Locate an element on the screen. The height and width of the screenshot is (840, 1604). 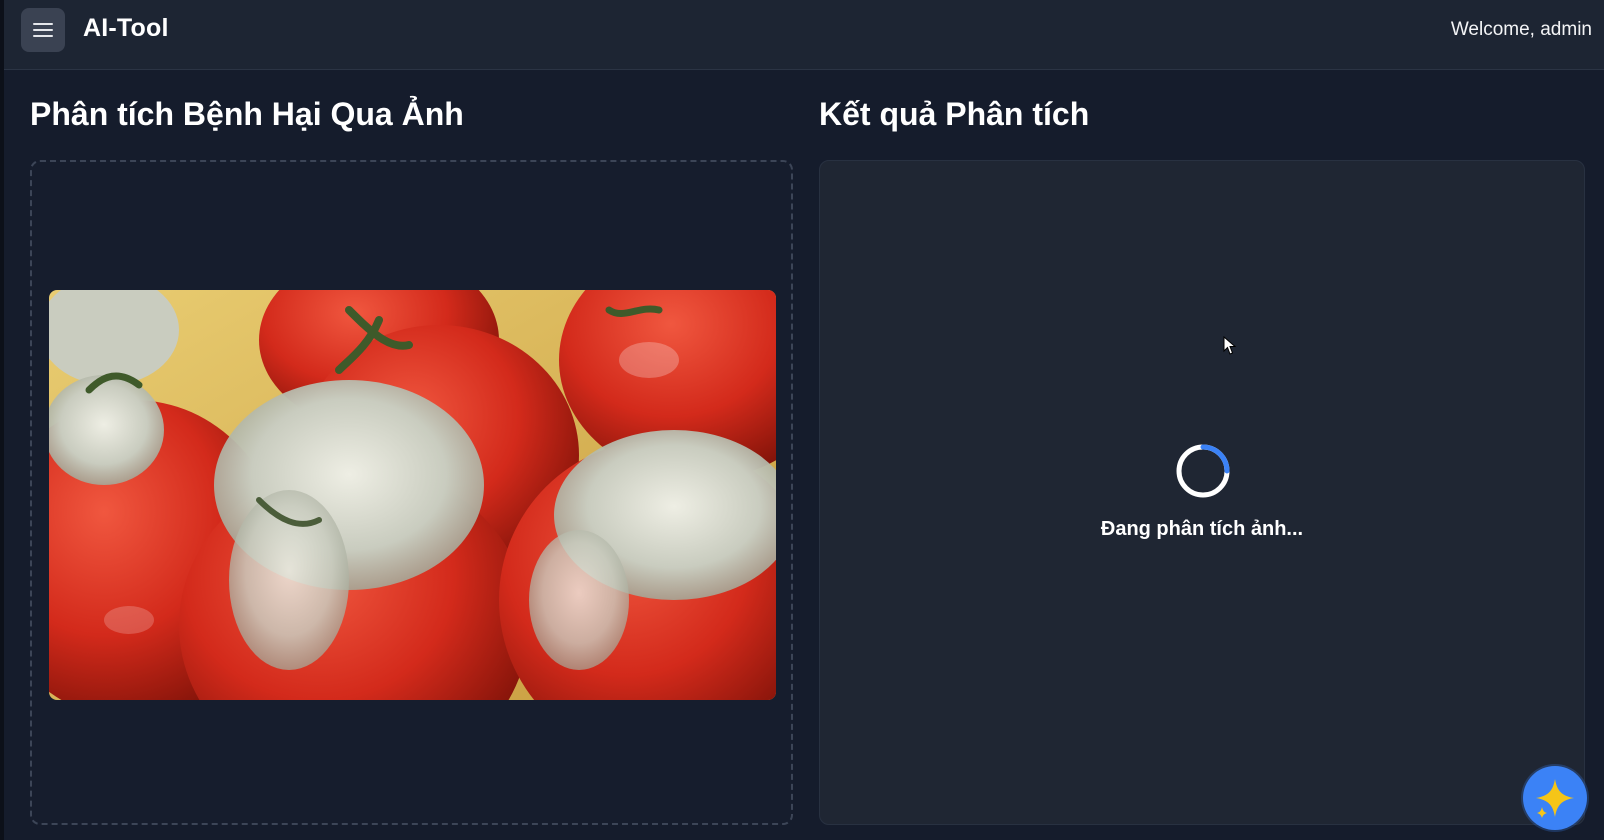
loading-spinner-icon is located at coordinates (1203, 471).